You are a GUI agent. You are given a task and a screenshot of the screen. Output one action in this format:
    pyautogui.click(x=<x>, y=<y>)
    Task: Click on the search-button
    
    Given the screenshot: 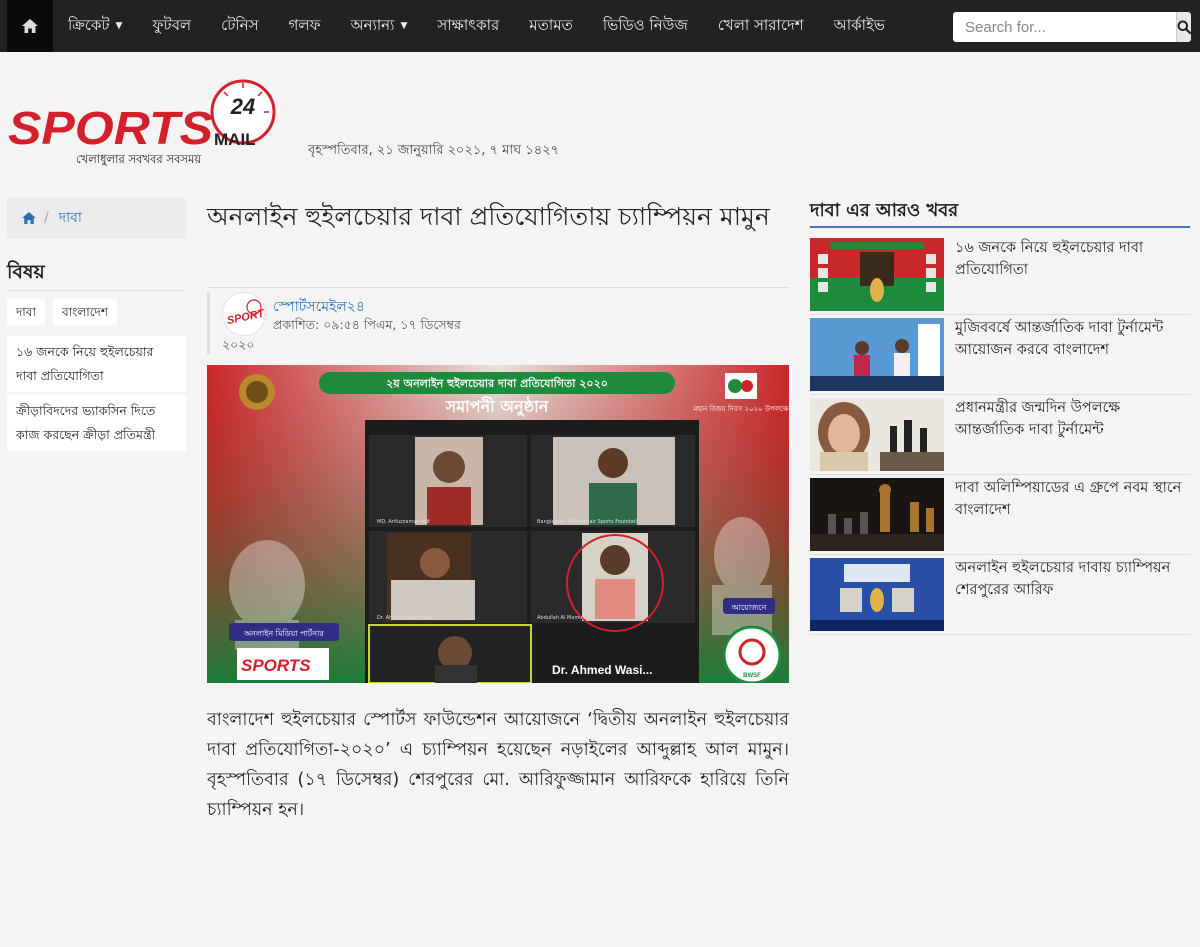 What is the action you would take?
    pyautogui.click(x=1183, y=27)
    